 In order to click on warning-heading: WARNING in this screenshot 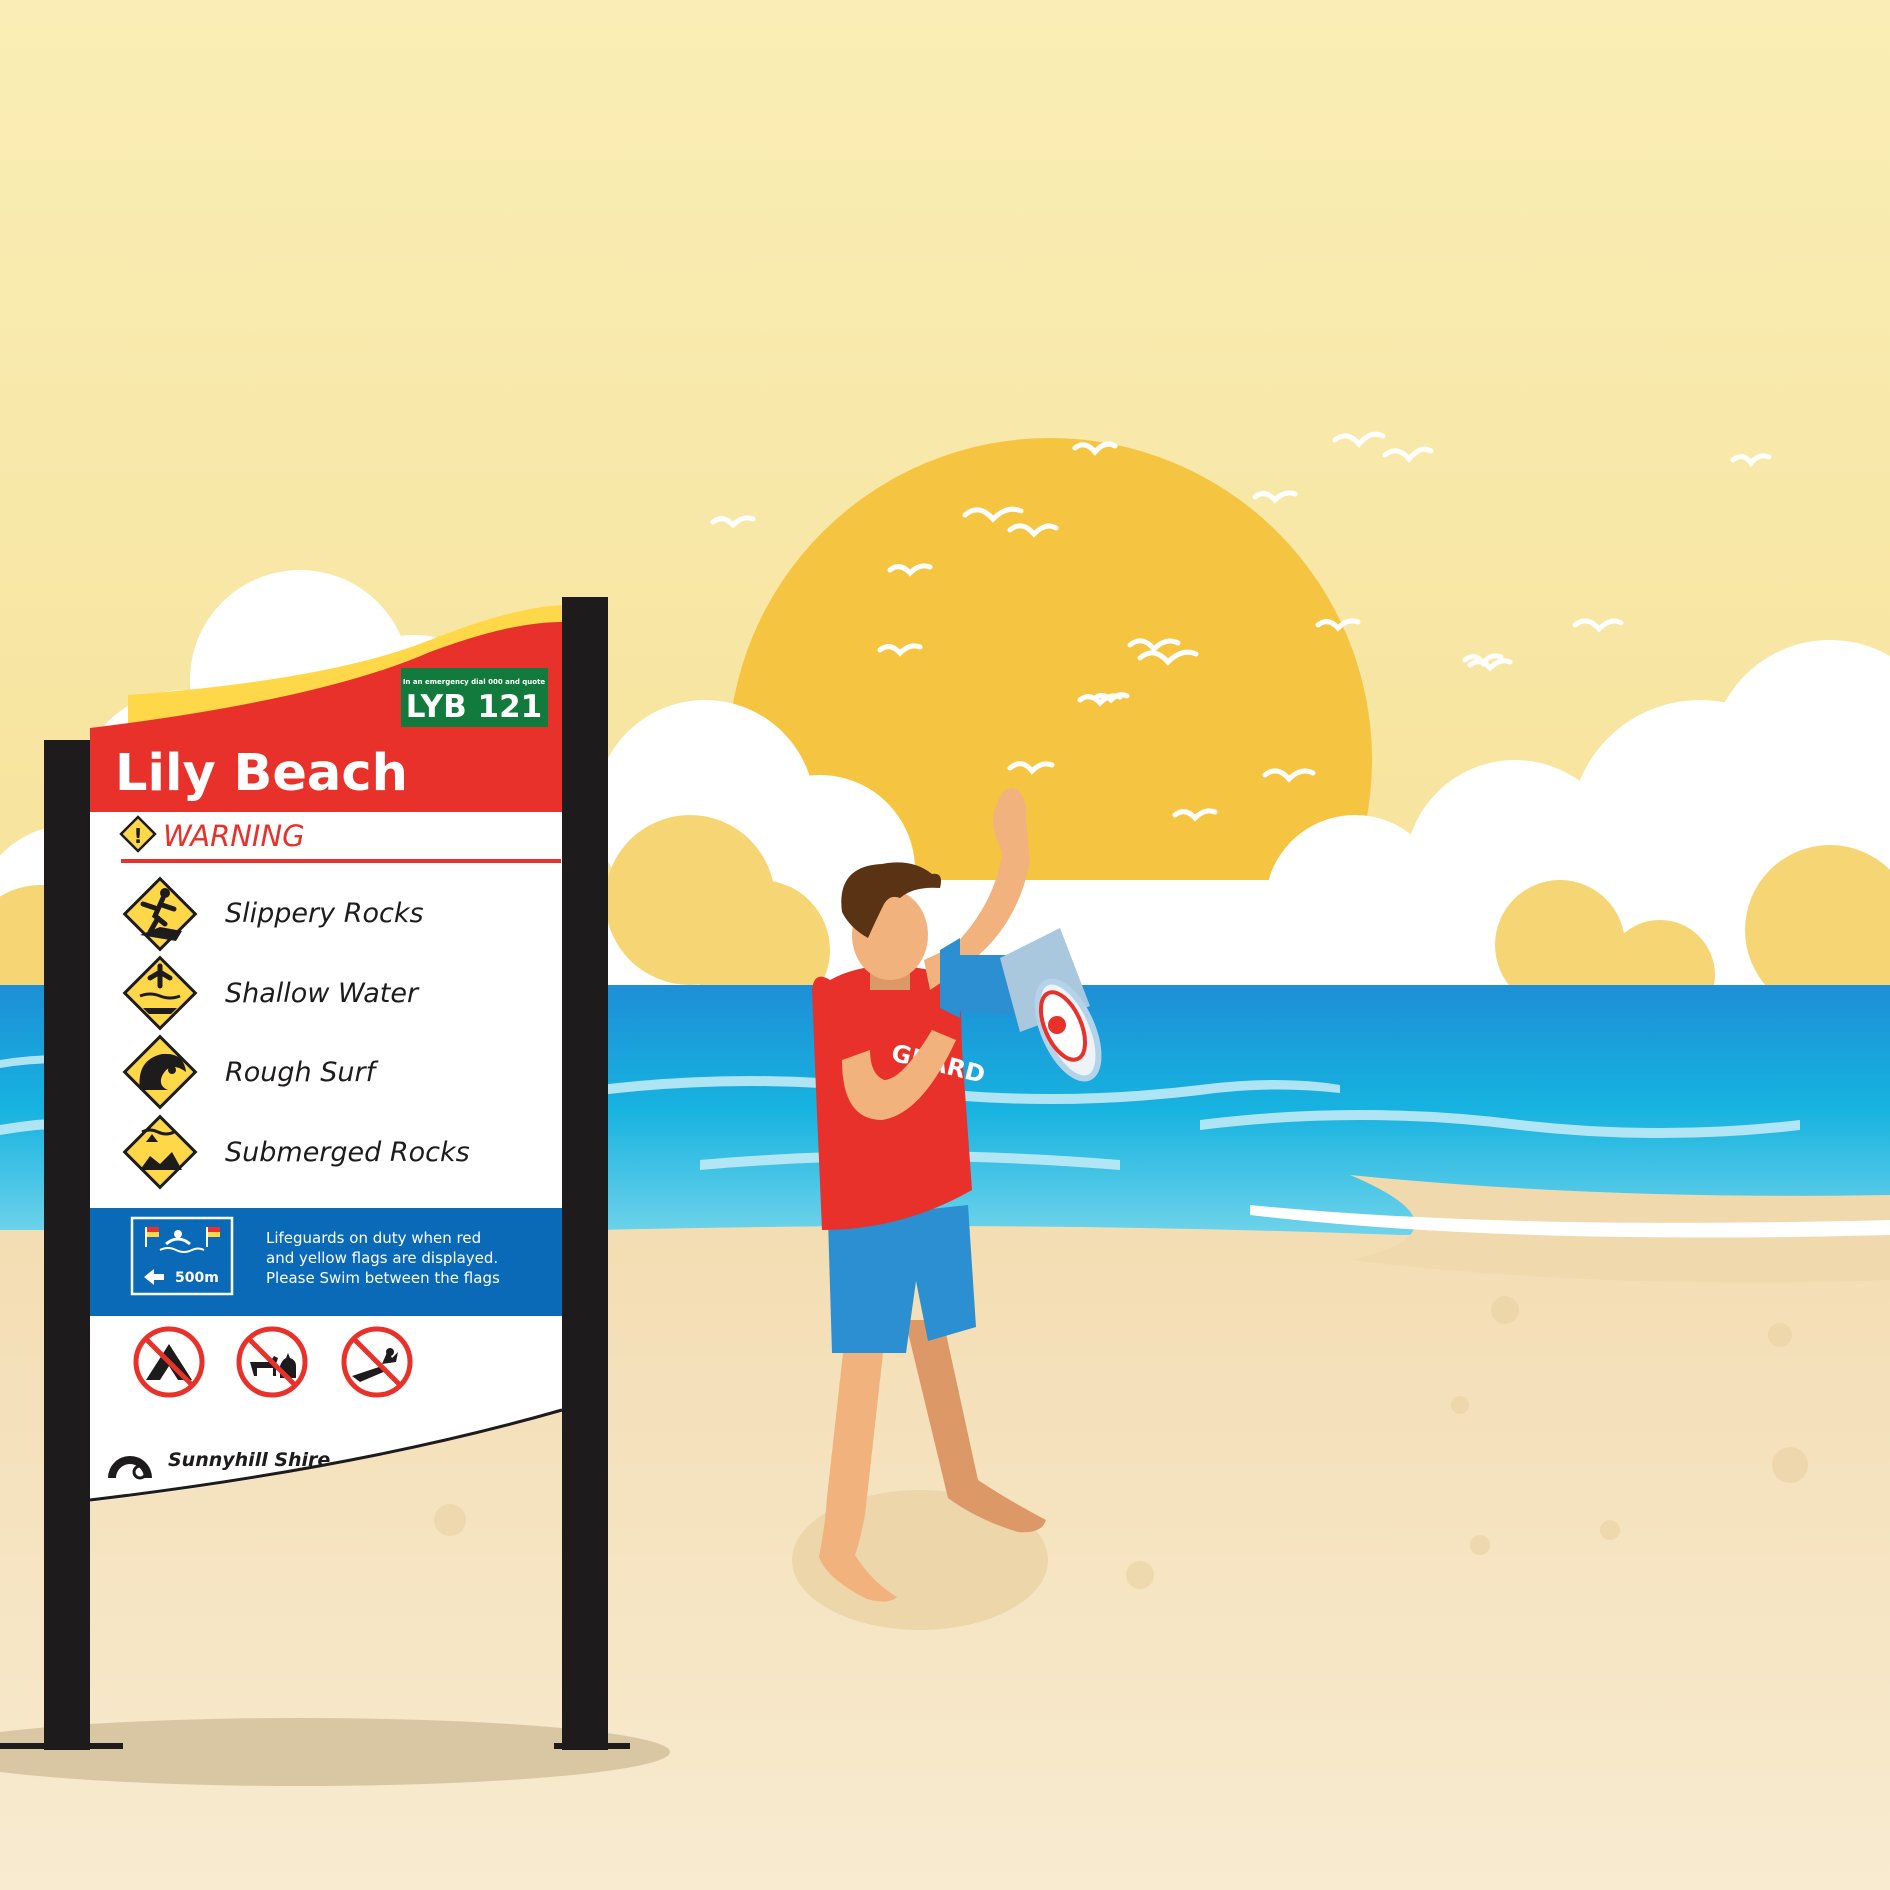, I will do `click(234, 836)`.